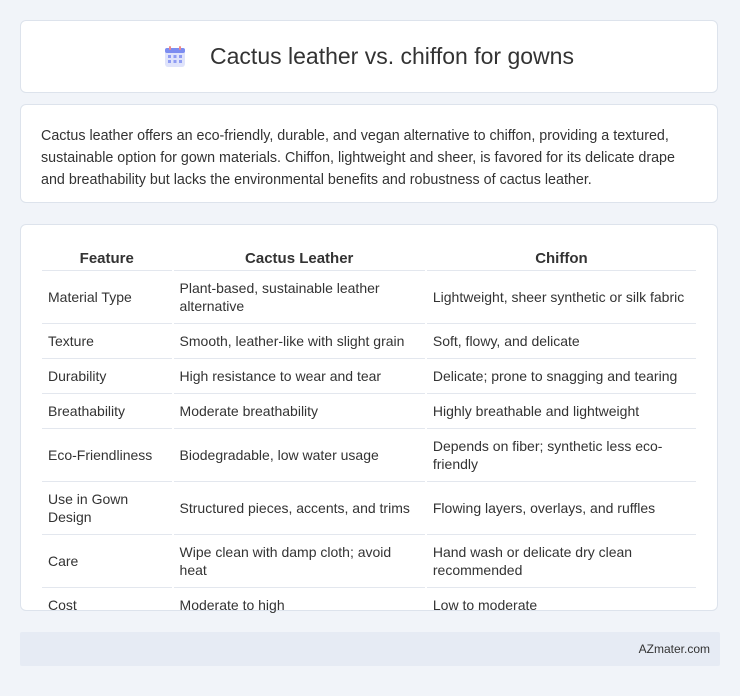 The height and width of the screenshot is (696, 740). I want to click on cactus-leather-cell: Moderate breathability, so click(299, 411).